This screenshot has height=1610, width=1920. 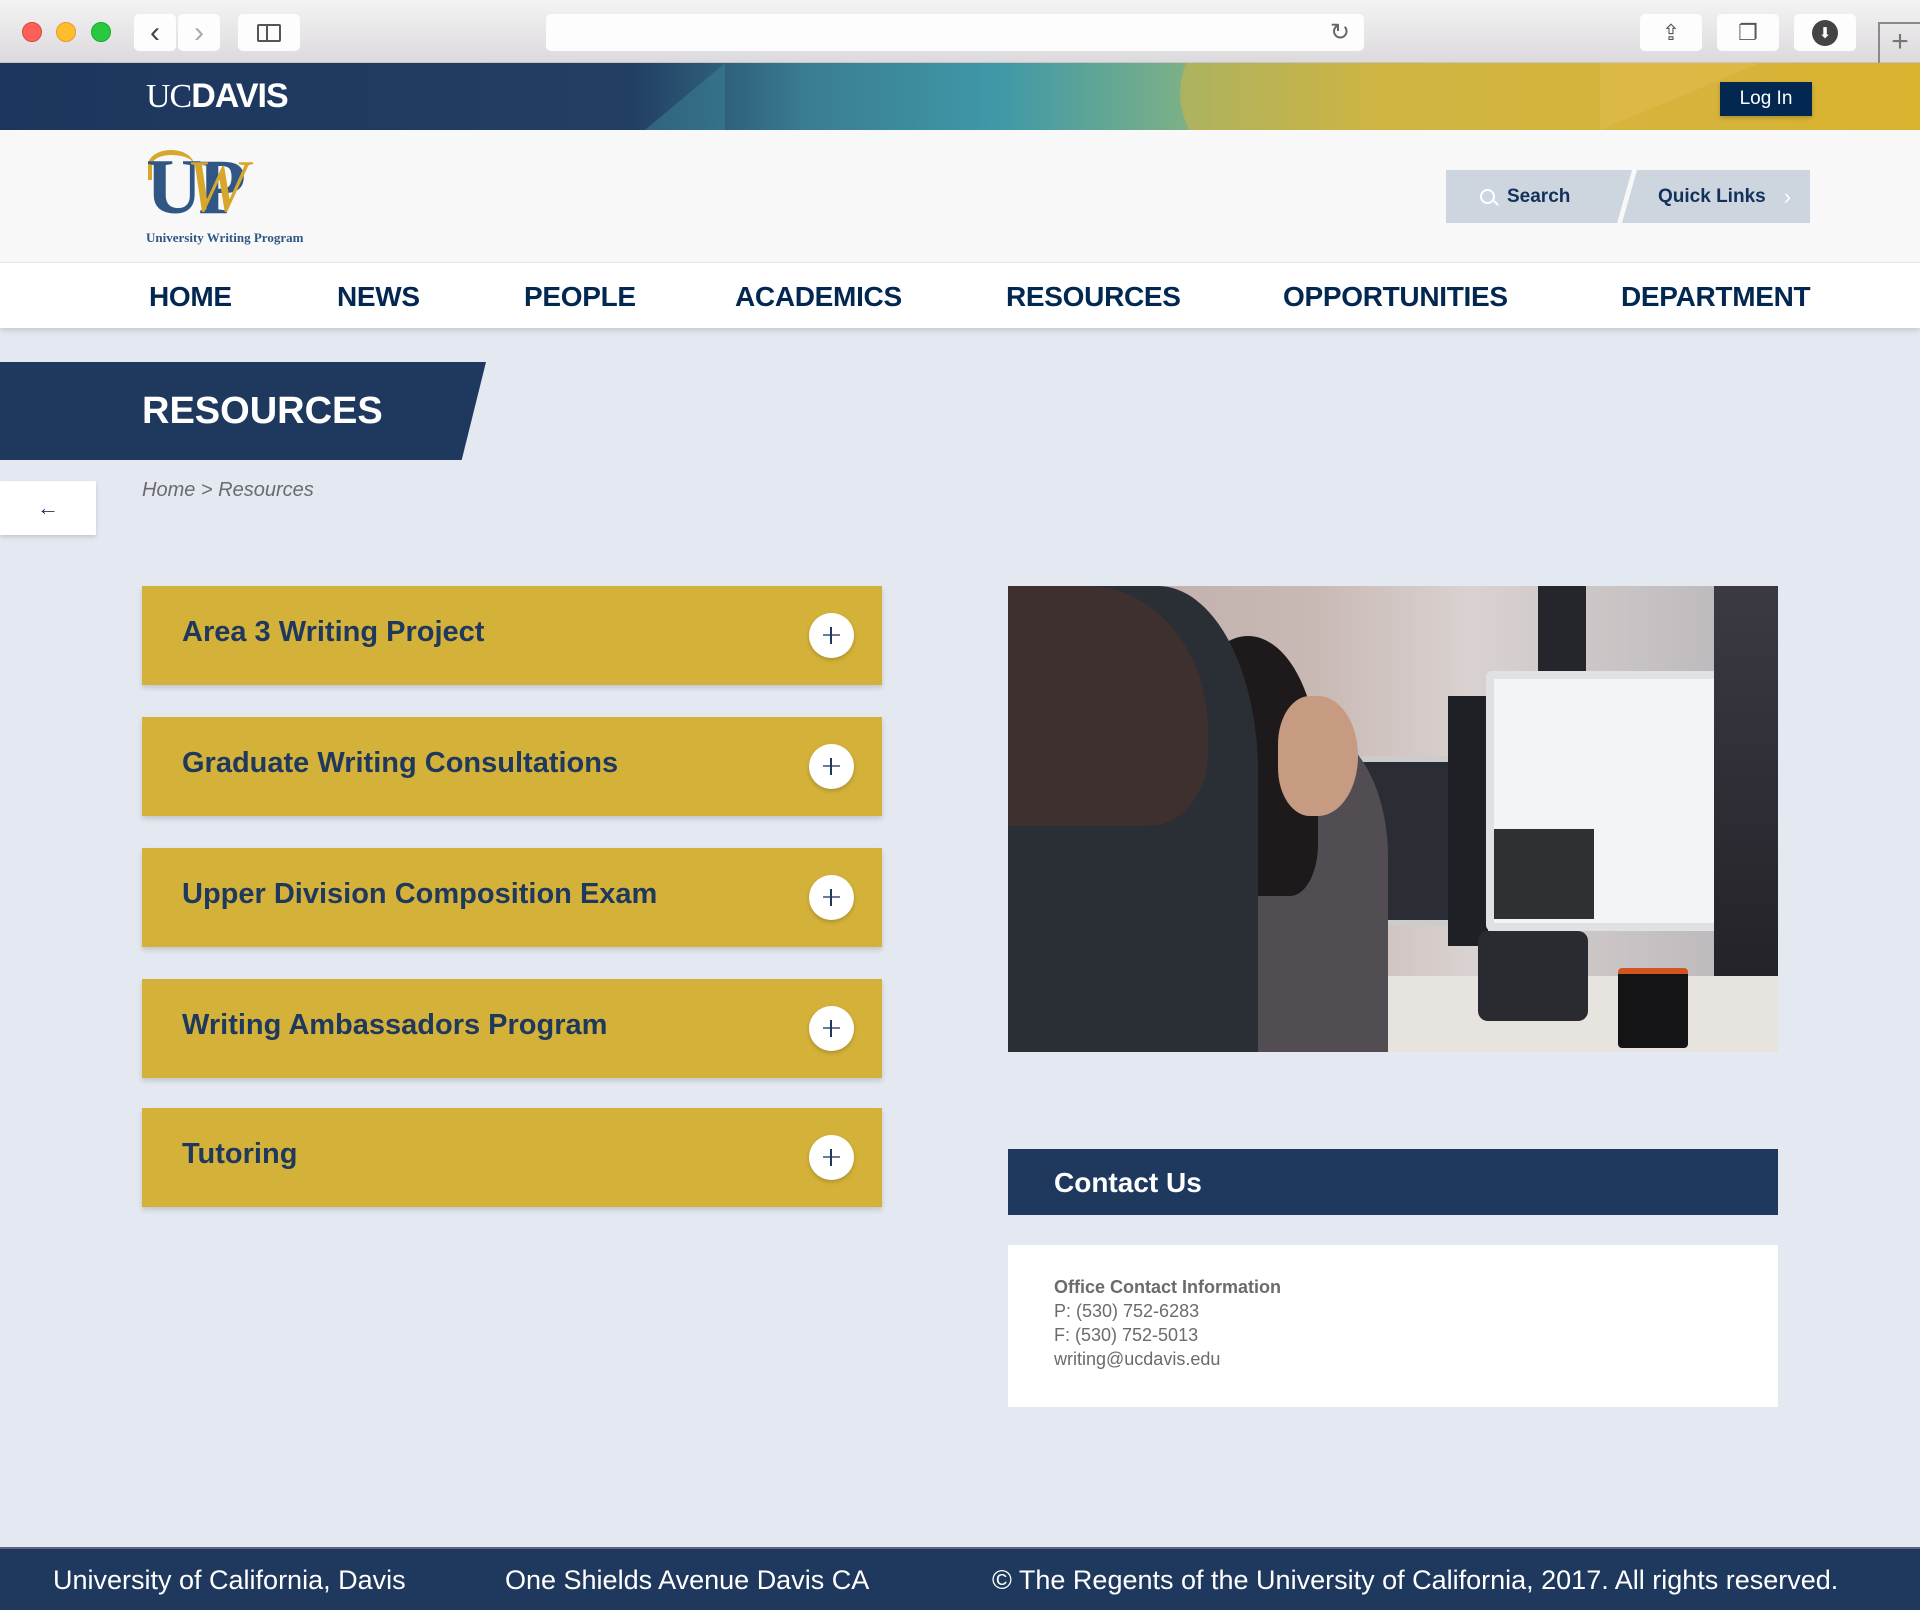 I want to click on nav-home: HOME, so click(x=190, y=297).